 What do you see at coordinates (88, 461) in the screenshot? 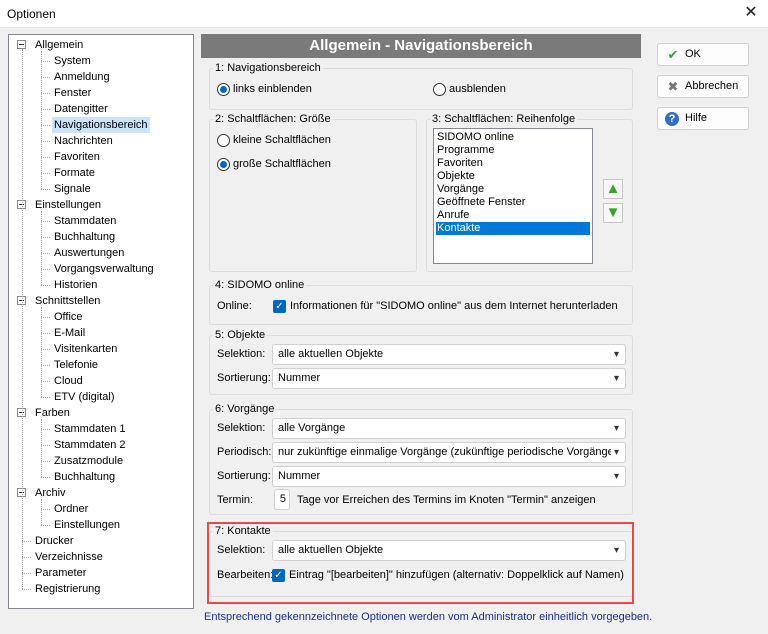
I see `tree-leaf: Zusatzmodule` at bounding box center [88, 461].